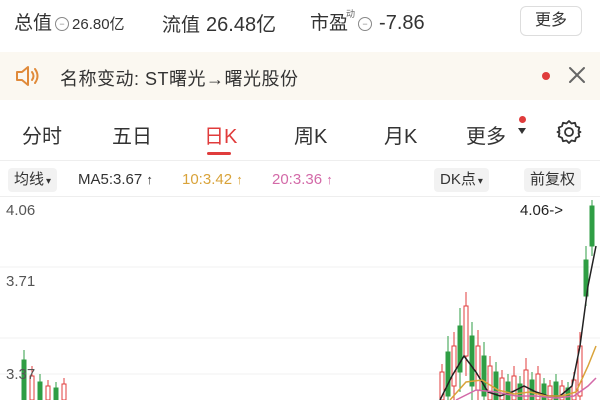  What do you see at coordinates (486, 134) in the screenshot?
I see `tab-more: 更多` at bounding box center [486, 134].